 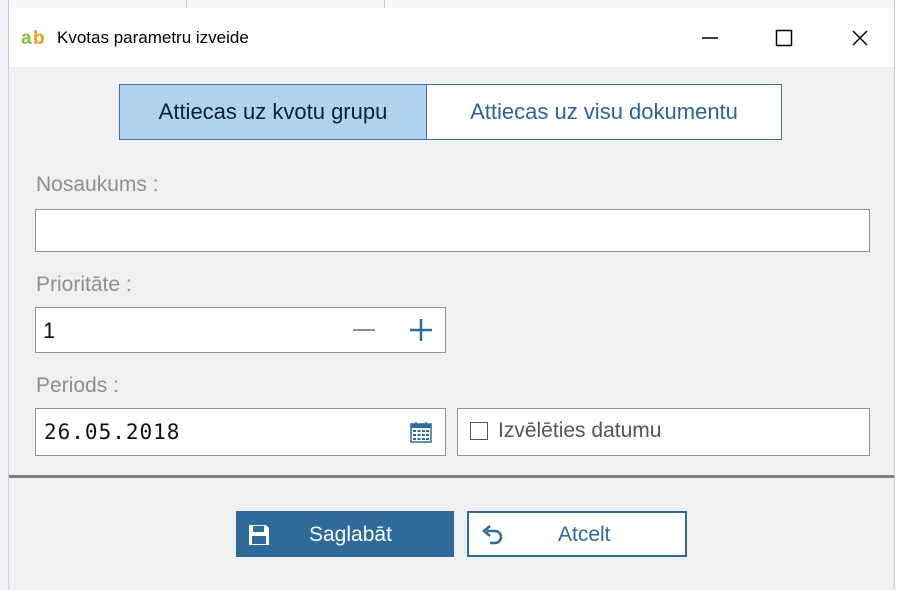 I want to click on app-logo-icon: a b, so click(x=33, y=38).